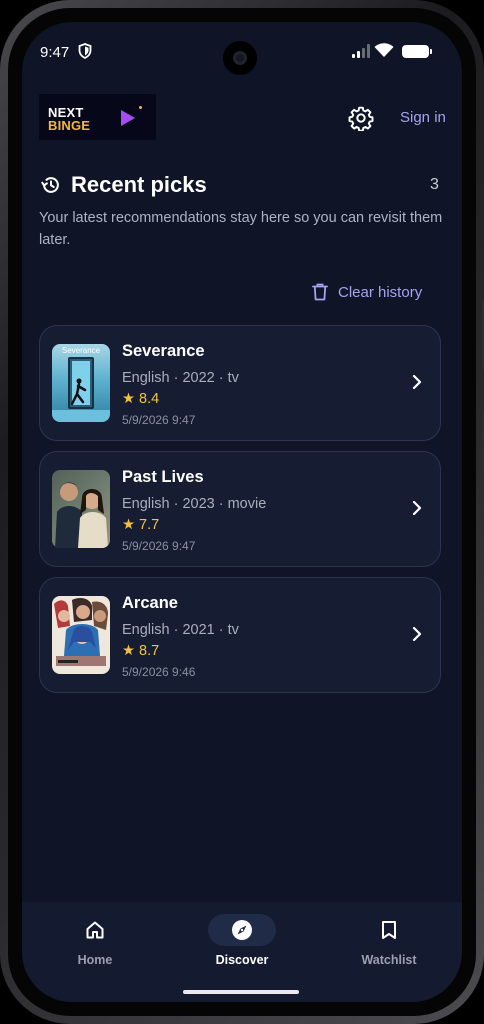 The image size is (484, 1024). What do you see at coordinates (141, 651) in the screenshot?
I see `card-rating: ★ 8.7` at bounding box center [141, 651].